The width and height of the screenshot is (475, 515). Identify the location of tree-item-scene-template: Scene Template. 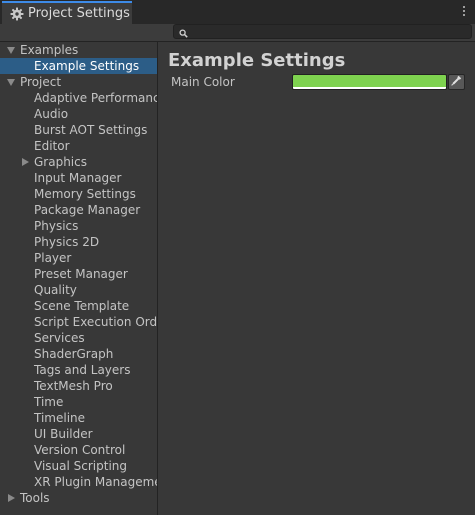
(78, 306).